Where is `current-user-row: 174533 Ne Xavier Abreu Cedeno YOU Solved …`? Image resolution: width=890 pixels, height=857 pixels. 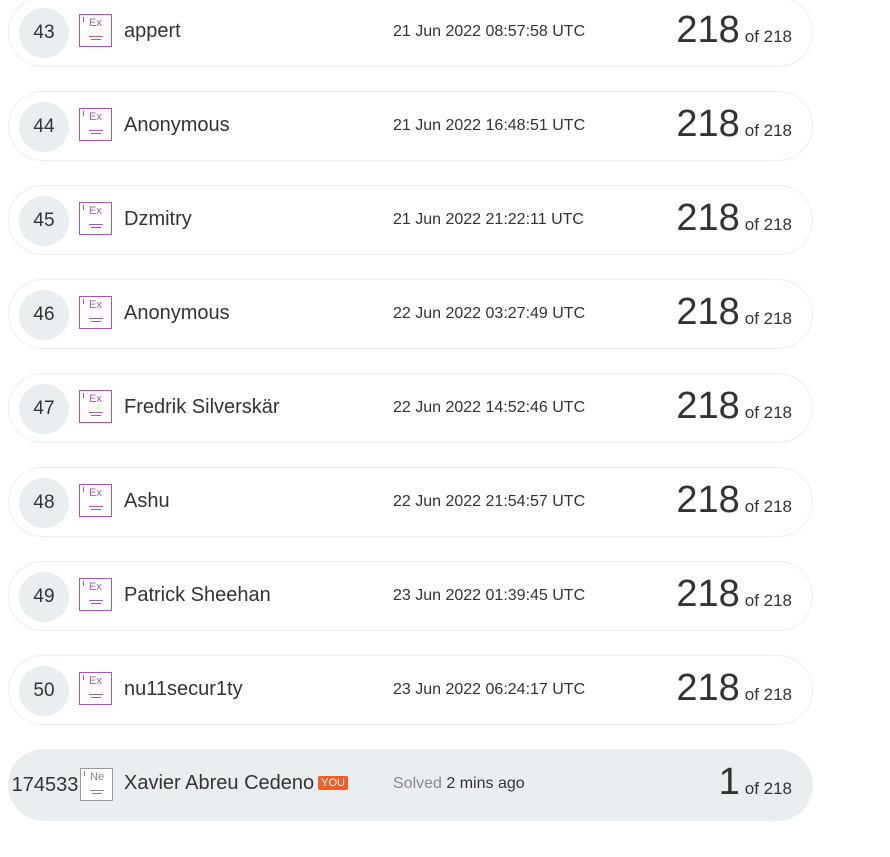 current-user-row: 174533 Ne Xavier Abreu Cedeno YOU Solved … is located at coordinates (410, 785).